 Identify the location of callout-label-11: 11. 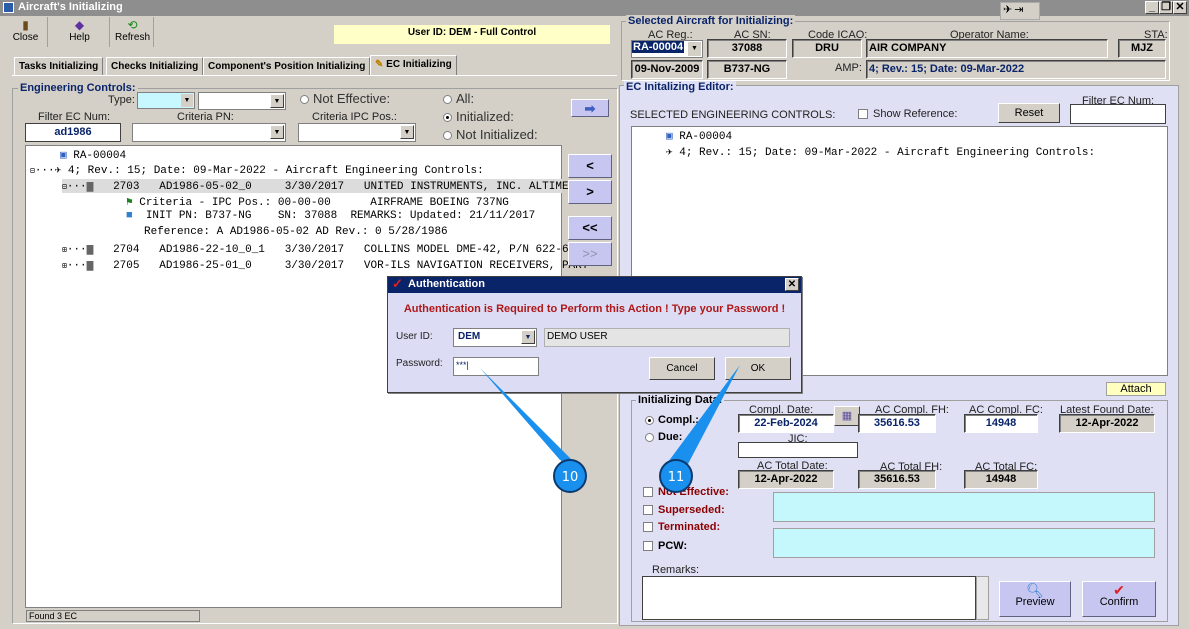
(676, 477).